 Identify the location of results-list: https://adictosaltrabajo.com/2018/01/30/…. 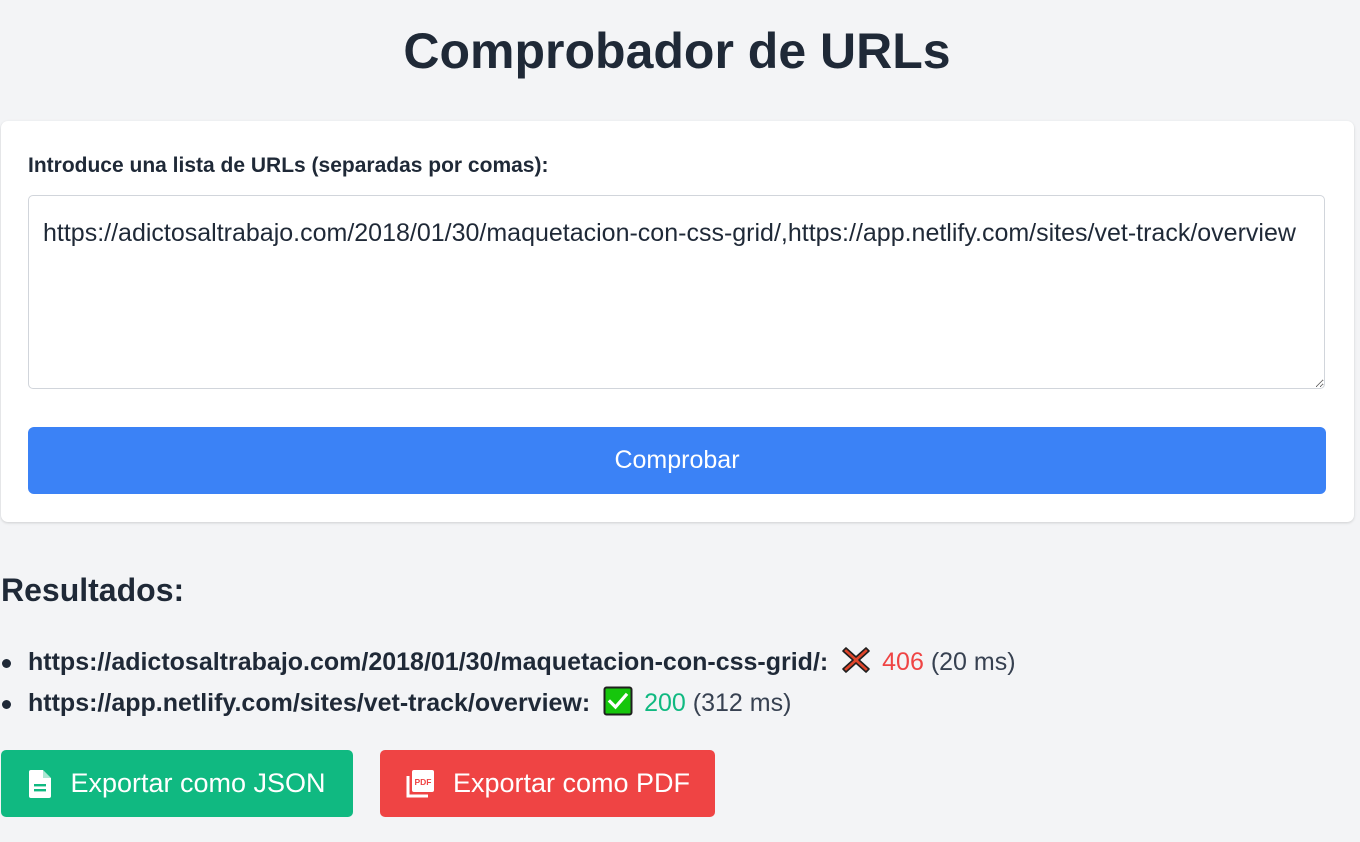
(508, 683).